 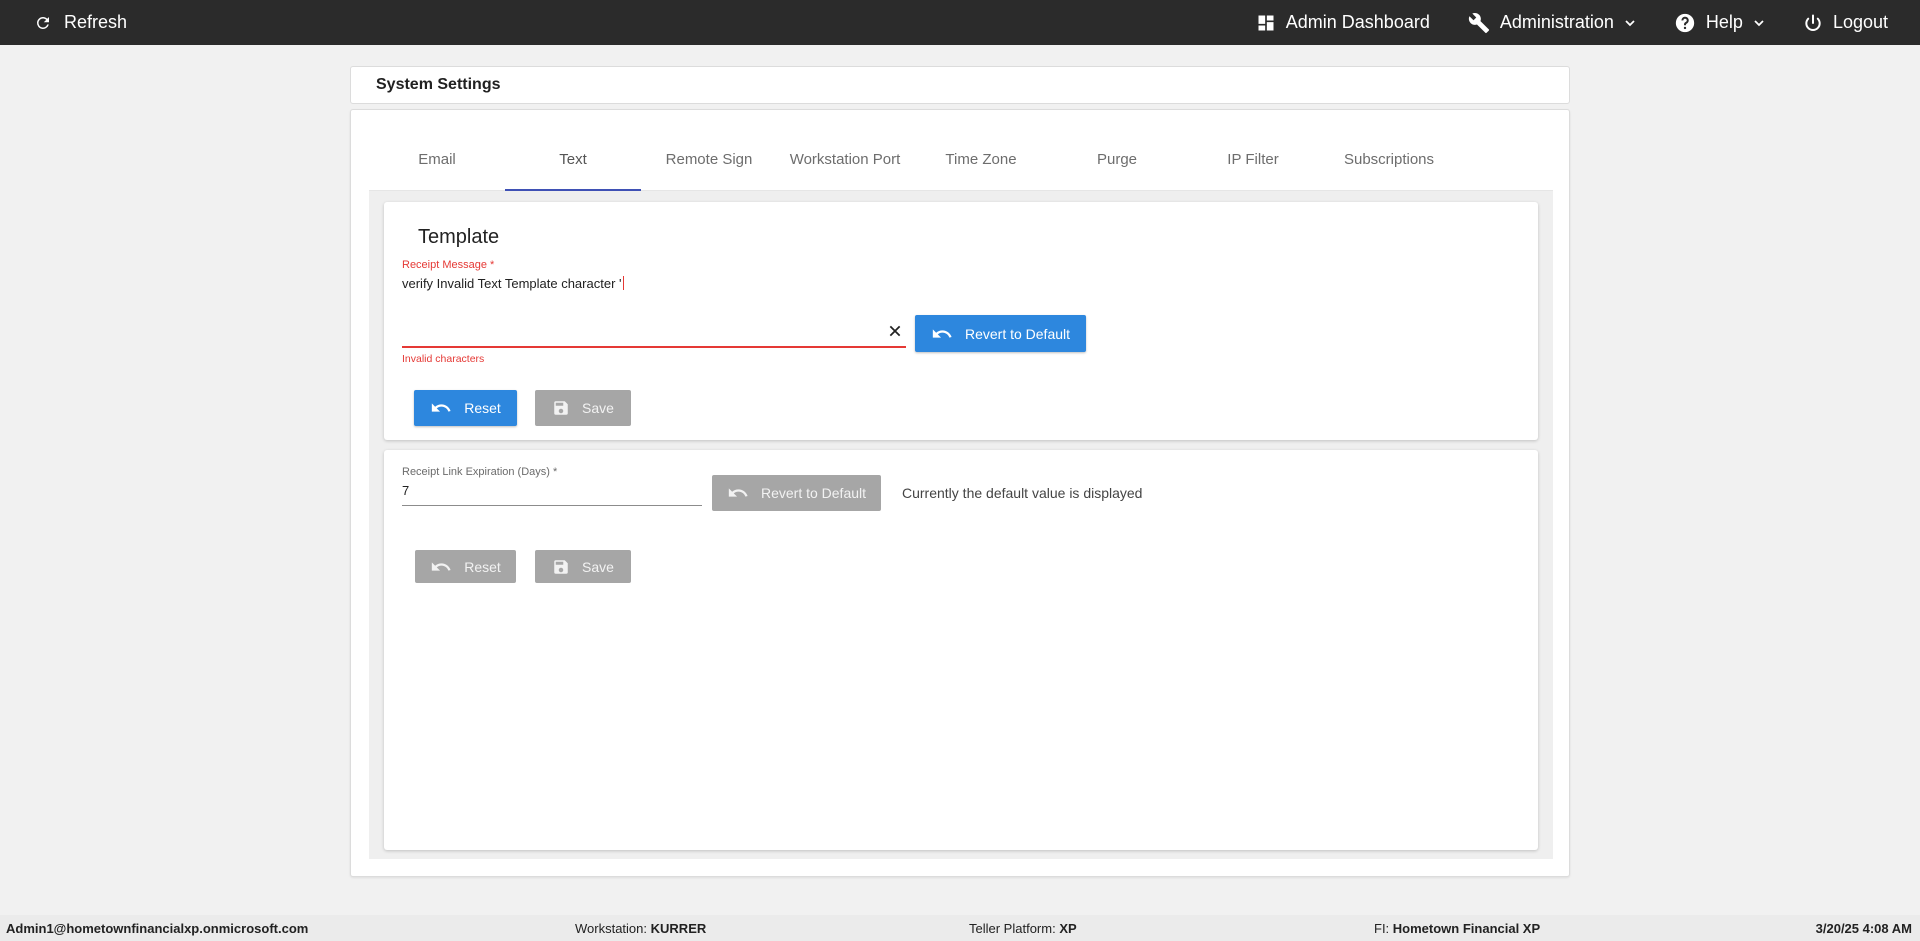 What do you see at coordinates (1012, 928) in the screenshot?
I see `footer-platform-label: Teller Platform:` at bounding box center [1012, 928].